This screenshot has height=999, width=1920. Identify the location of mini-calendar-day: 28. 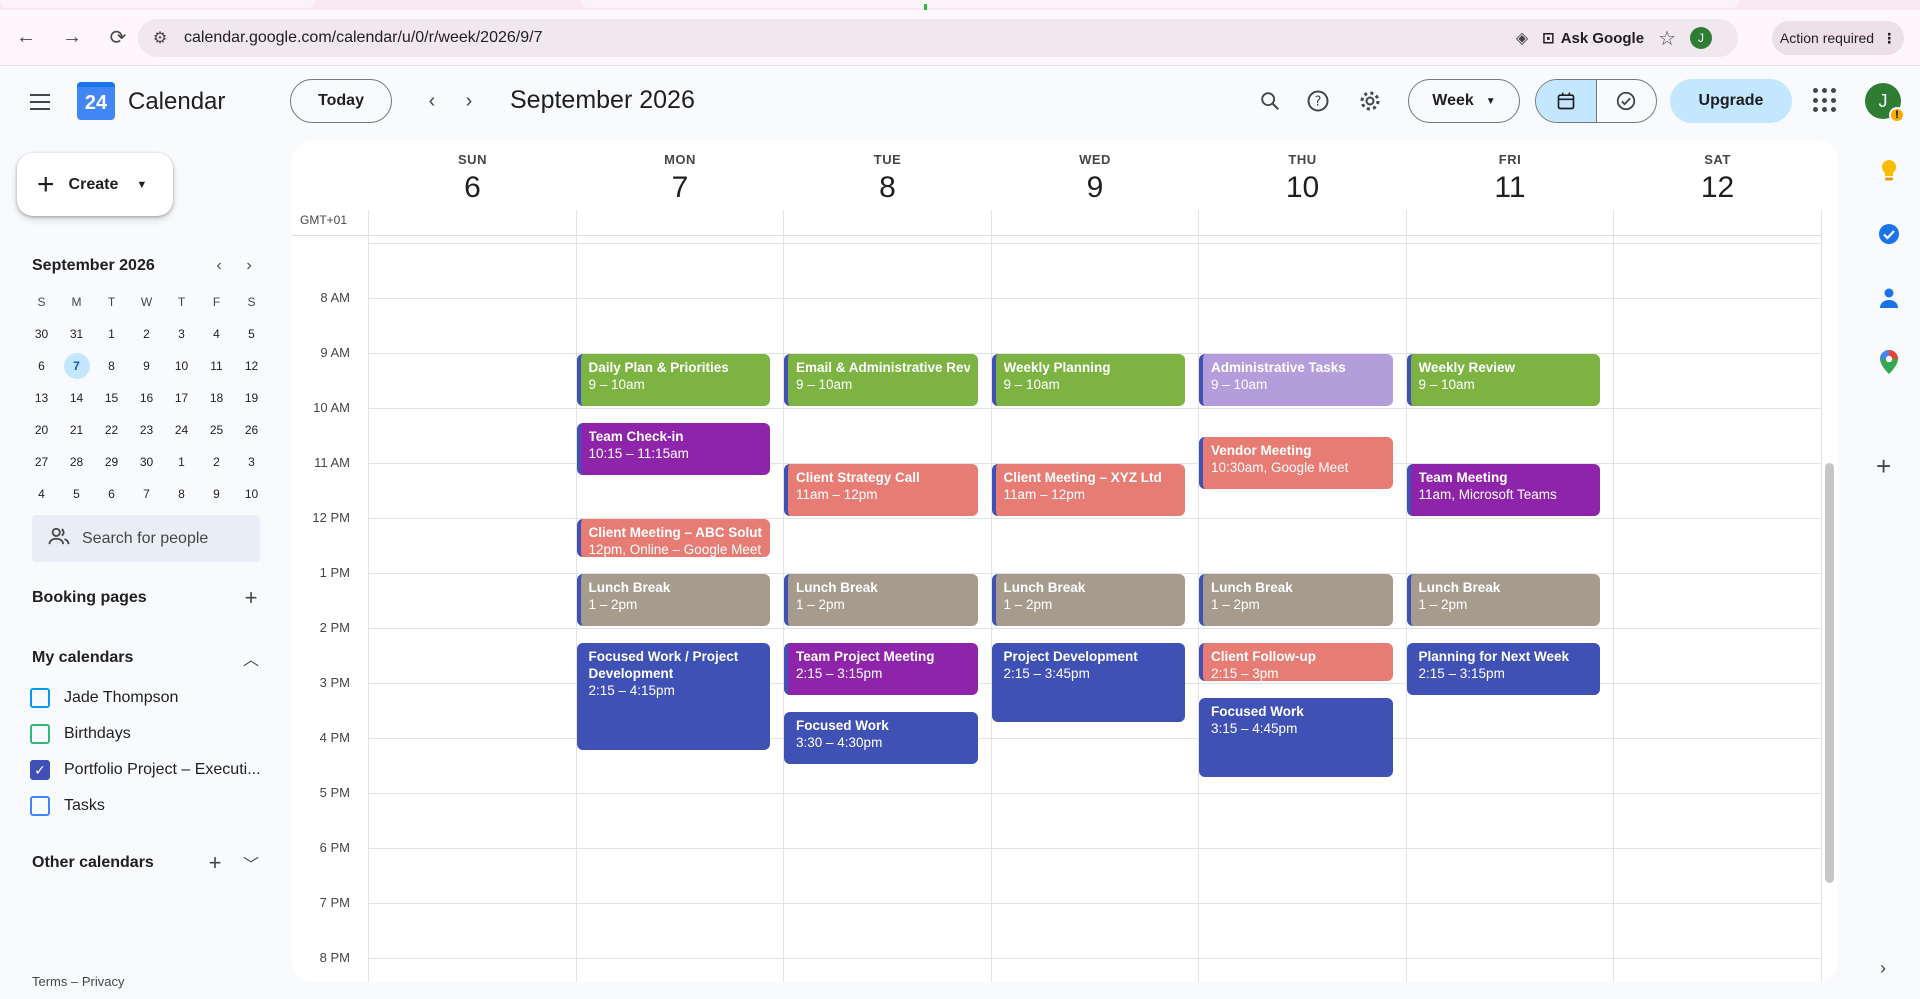
(76, 462).